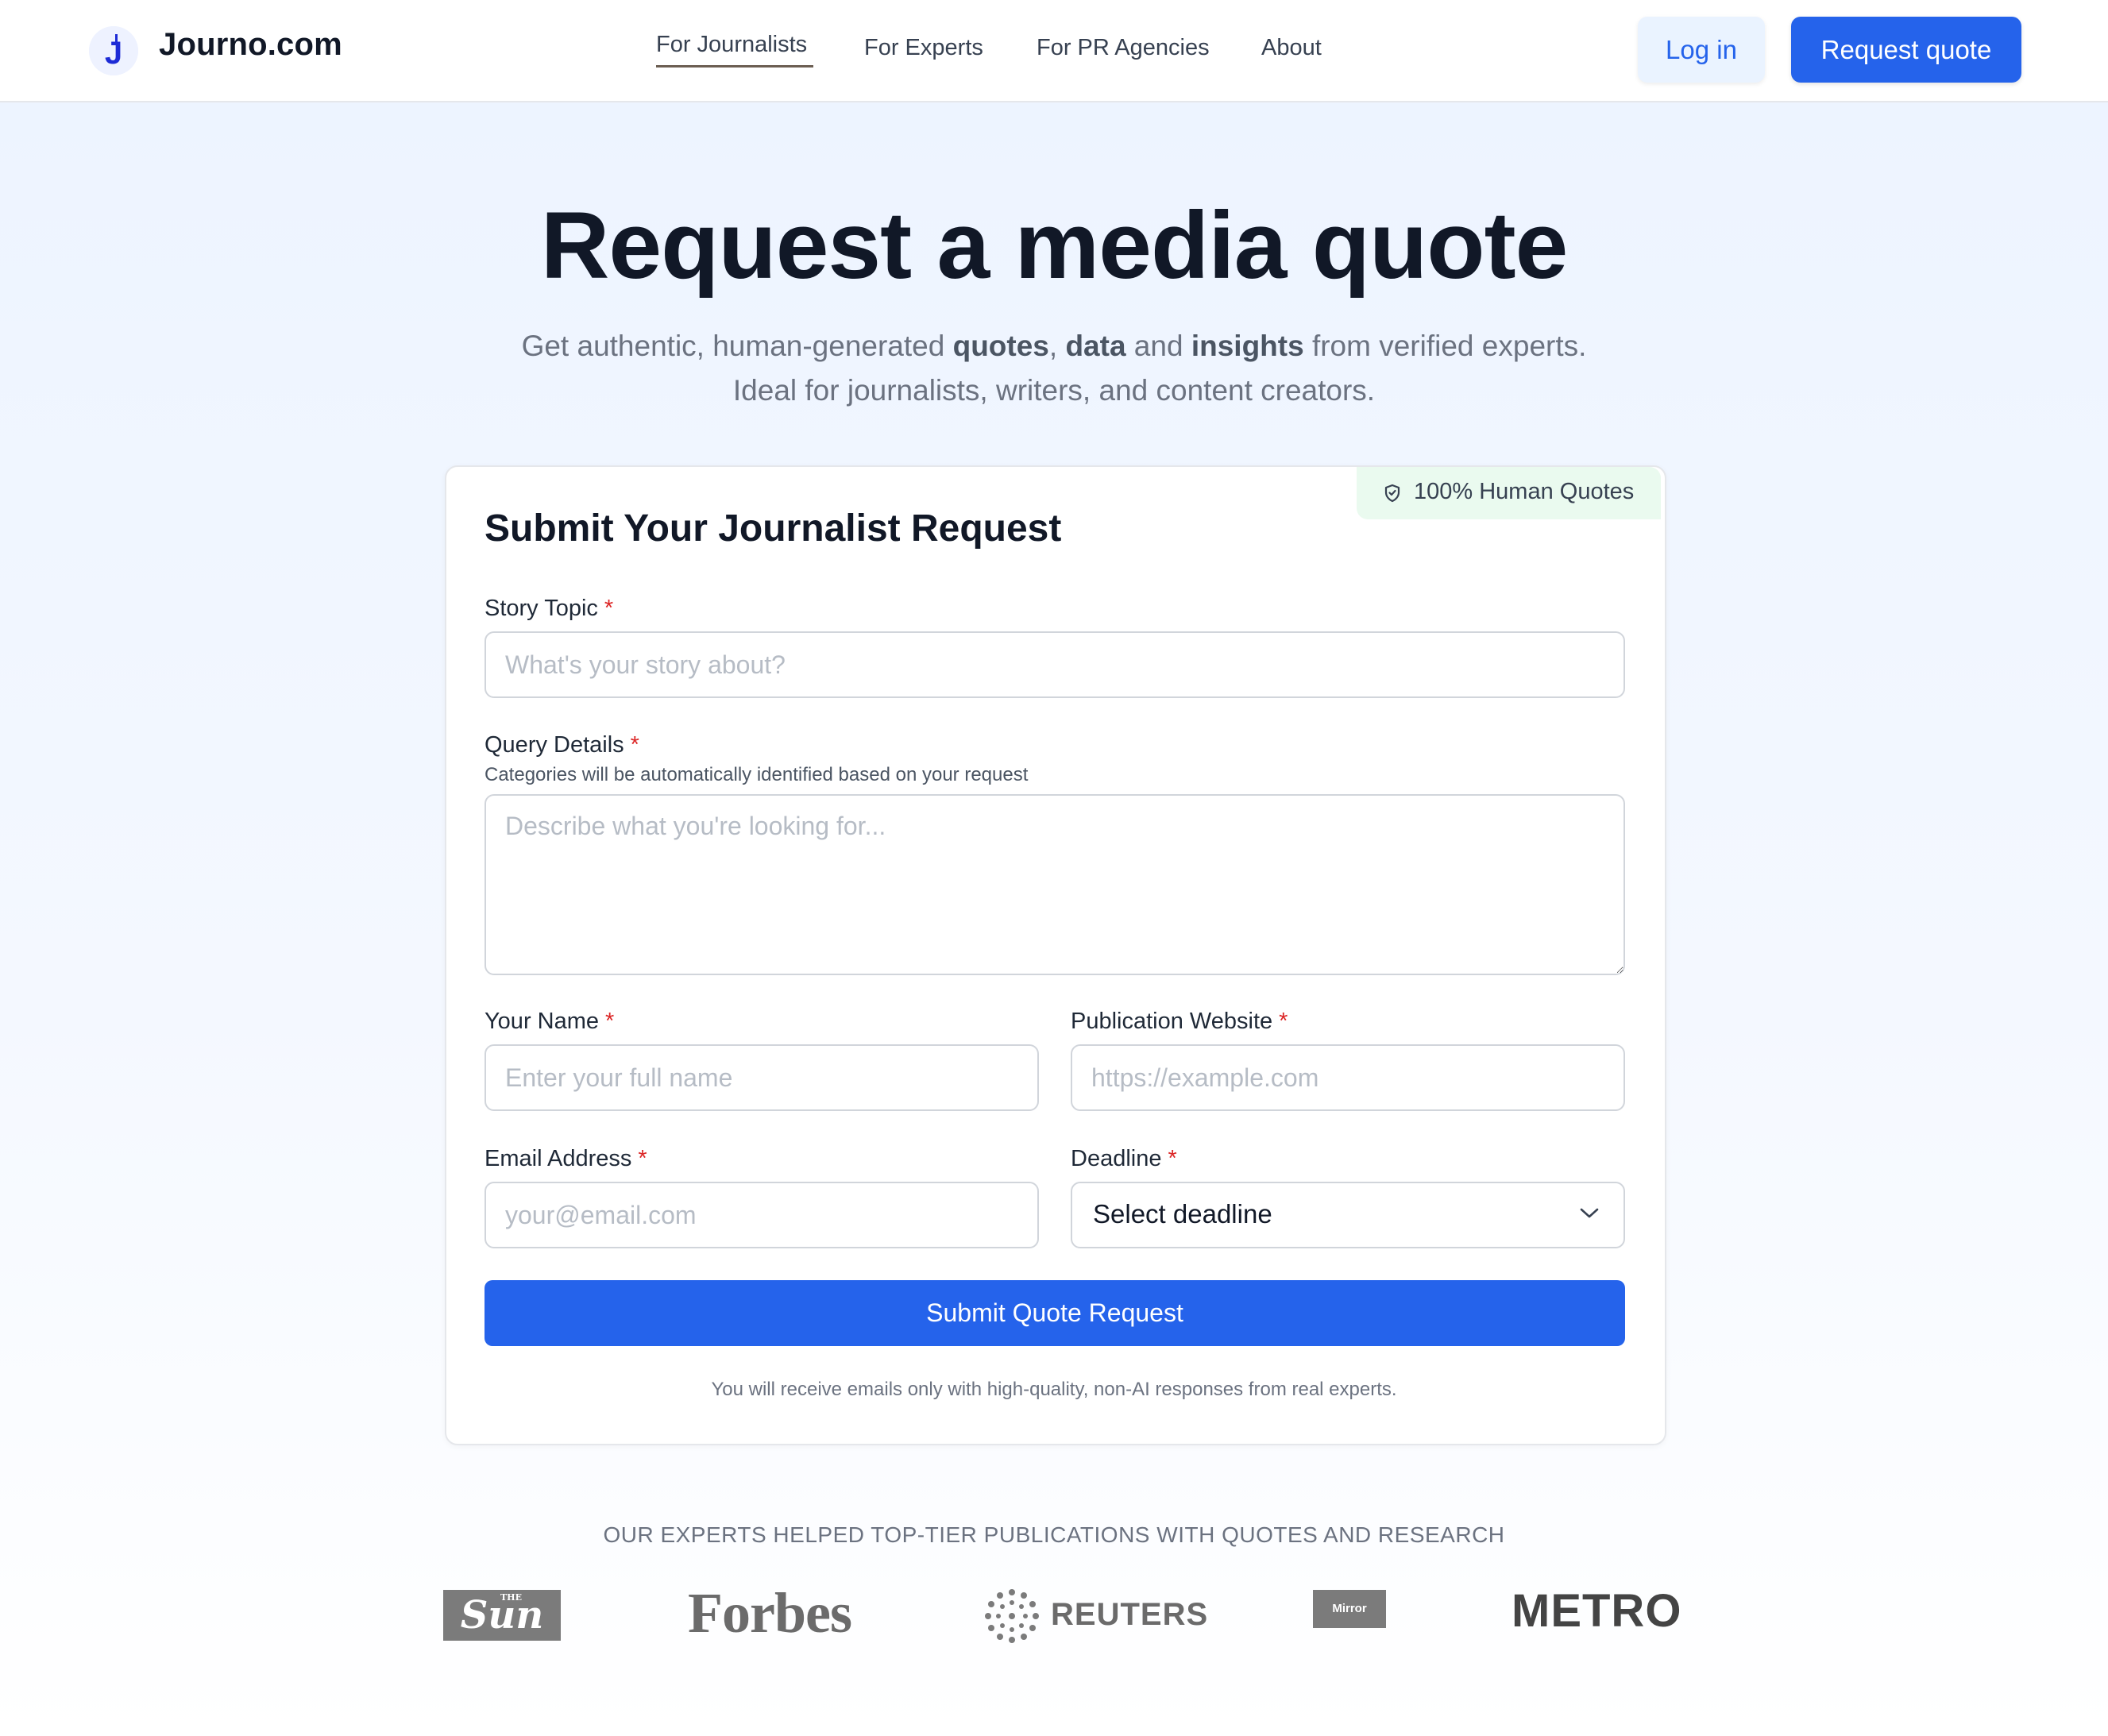  I want to click on deadline-select: Select deadline, so click(1348, 1215).